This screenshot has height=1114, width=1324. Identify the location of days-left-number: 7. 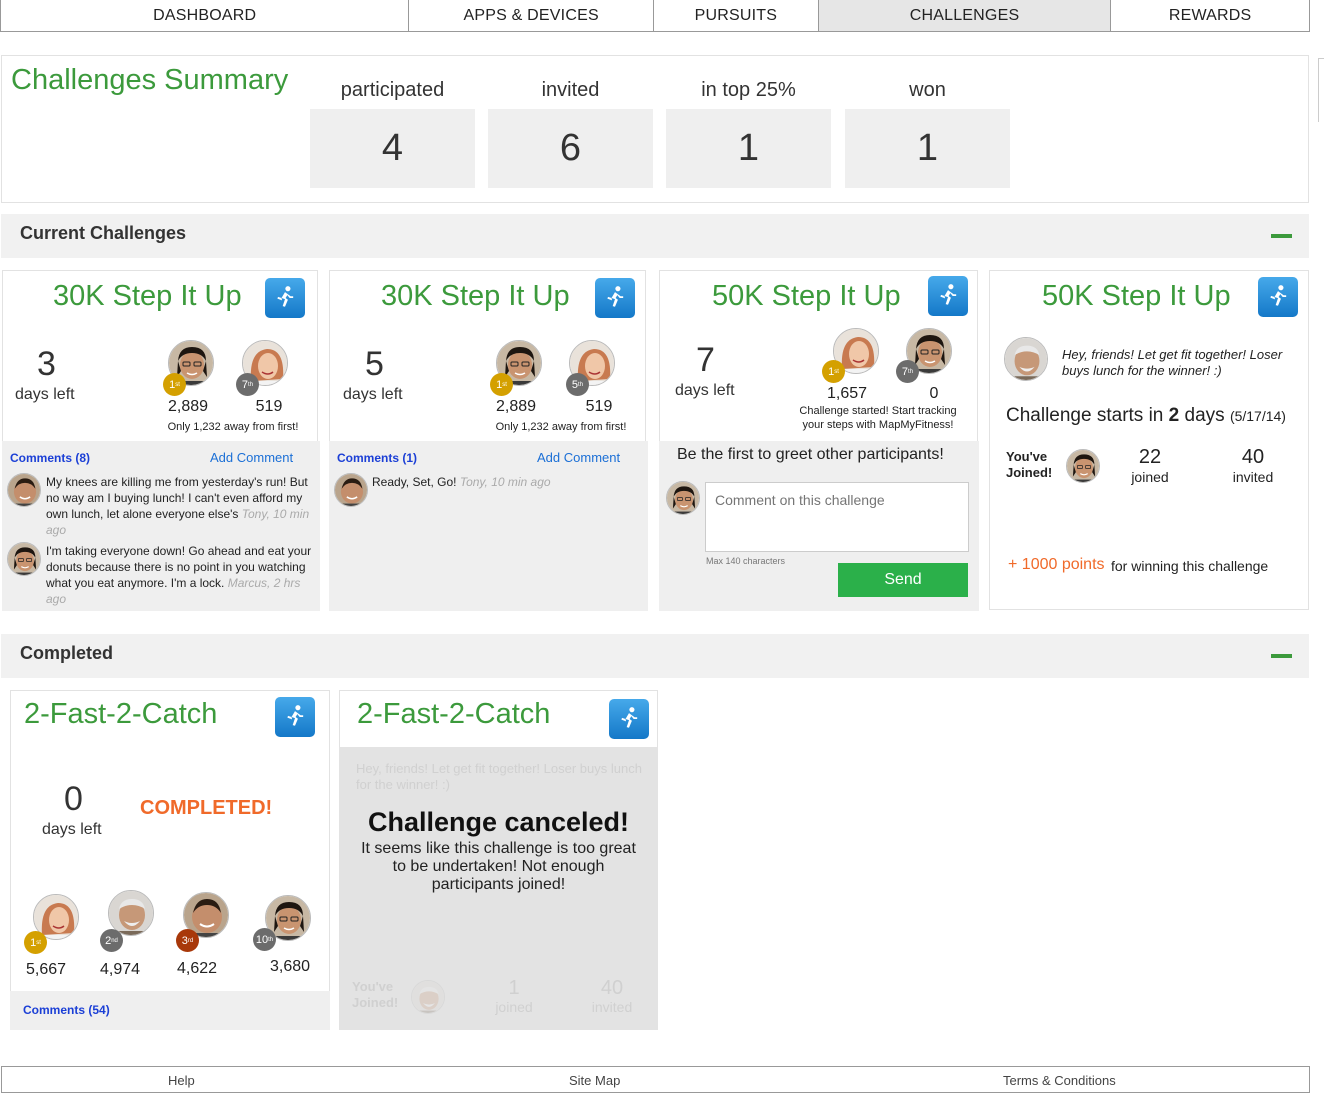
(705, 360).